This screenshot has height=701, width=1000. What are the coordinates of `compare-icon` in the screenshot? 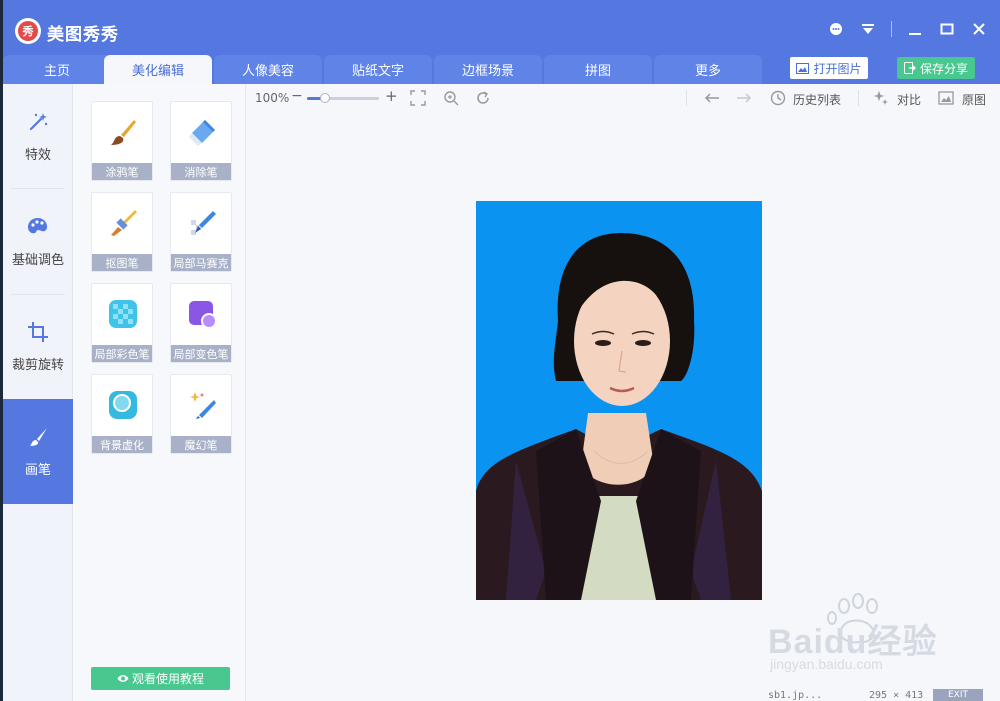 It's located at (881, 98).